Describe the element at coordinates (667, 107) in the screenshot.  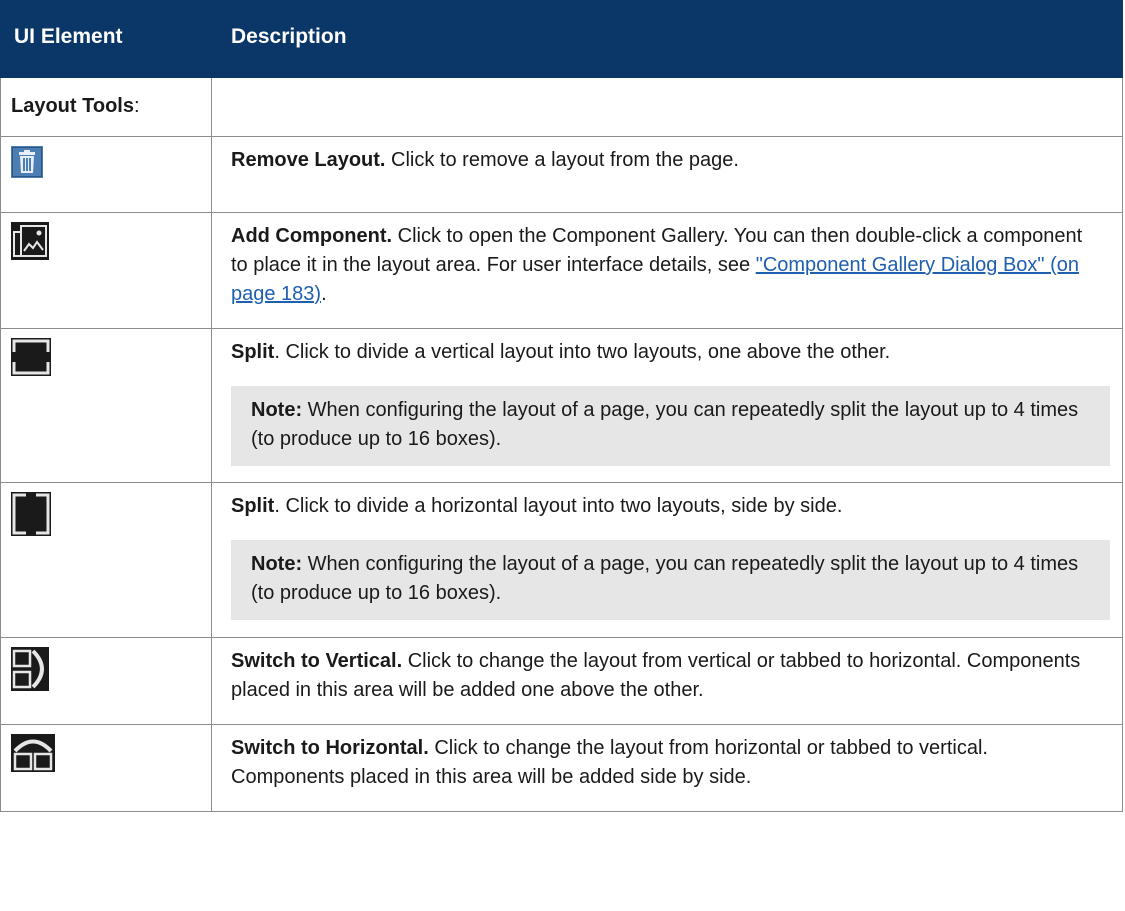
I see `section-empty-cell` at that location.